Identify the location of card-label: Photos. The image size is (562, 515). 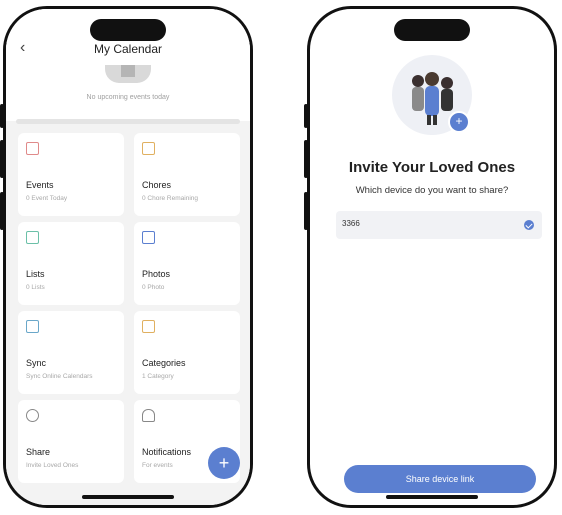
(156, 274).